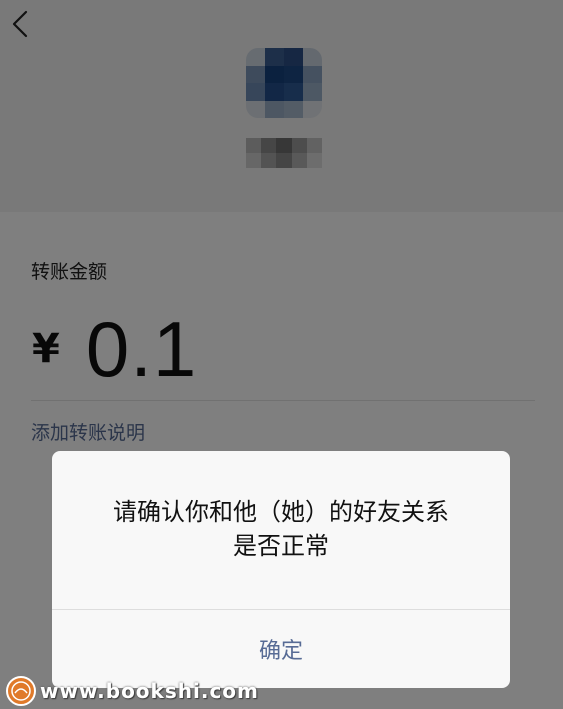 This screenshot has height=709, width=563. Describe the element at coordinates (281, 529) in the screenshot. I see `dialog-message: 请确认你和他（她）的好友关系 是否正常` at that location.